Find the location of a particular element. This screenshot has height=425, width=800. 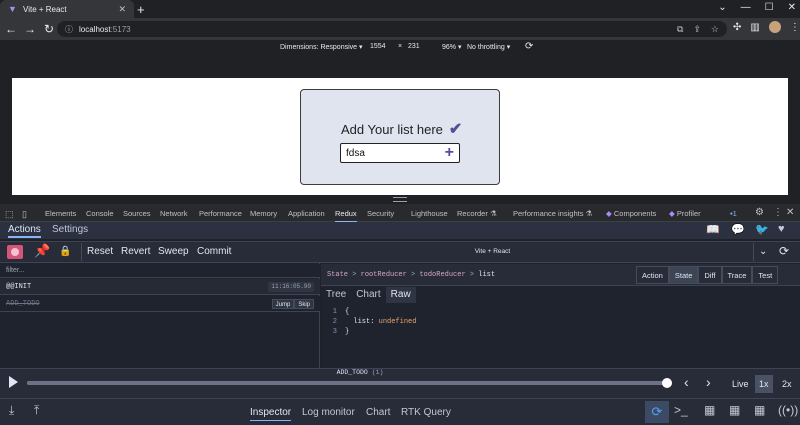

tab-action: Action is located at coordinates (652, 275).